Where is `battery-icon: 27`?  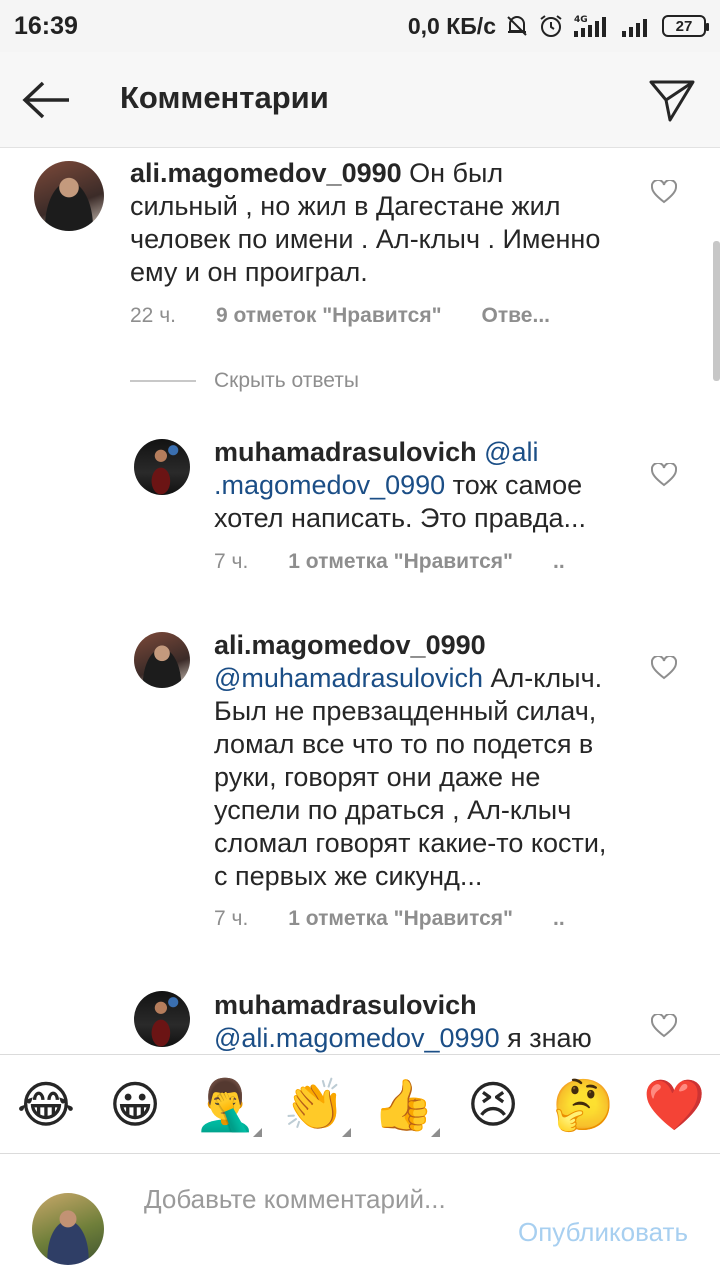
battery-icon: 27 is located at coordinates (685, 26).